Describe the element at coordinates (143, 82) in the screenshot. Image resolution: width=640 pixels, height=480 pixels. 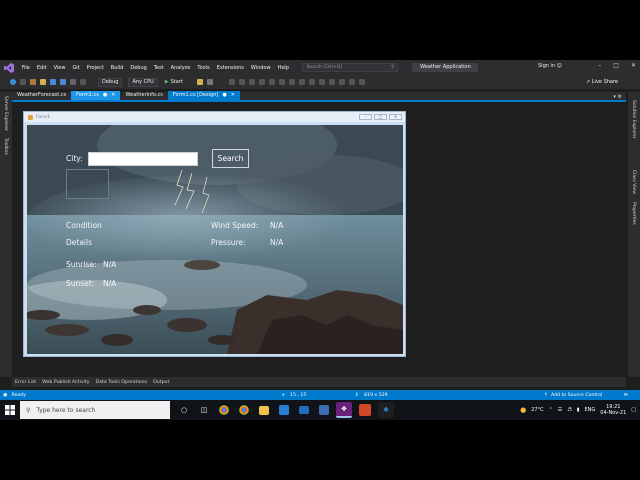
I see `platform-dropdown: Any CPU` at that location.